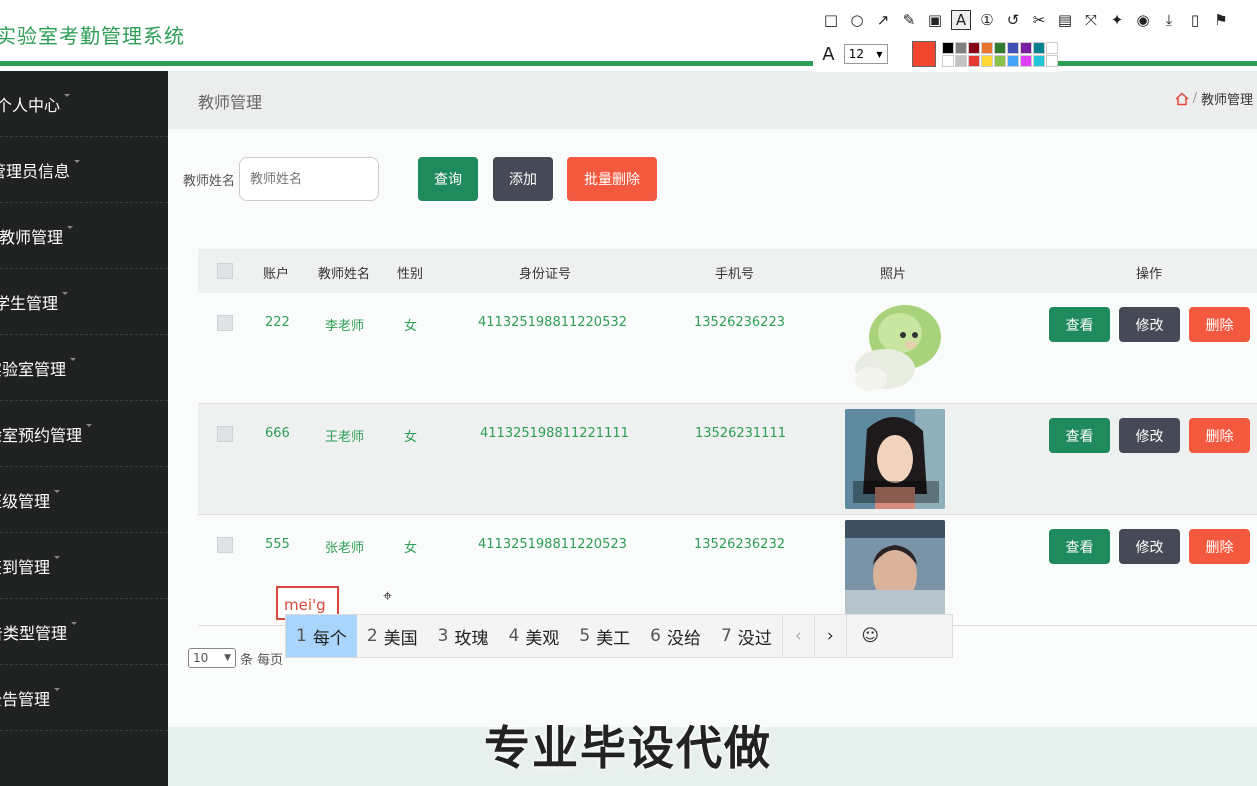 The image size is (1257, 786). I want to click on rectangle-tool-icon: □, so click(831, 20).